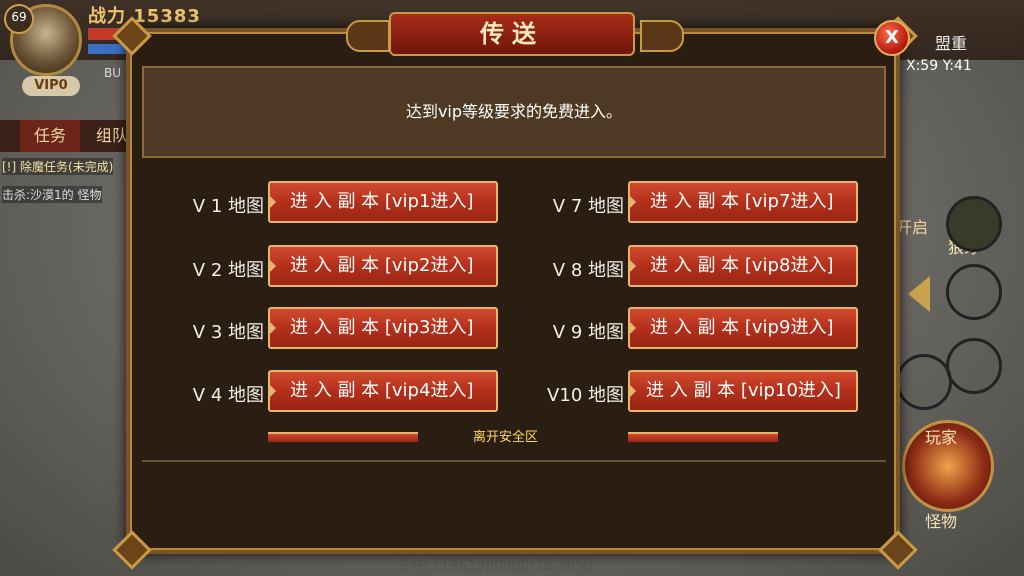 The width and height of the screenshot is (1024, 576). Describe the element at coordinates (941, 520) in the screenshot. I see `target-monster-label: 怪物` at that location.